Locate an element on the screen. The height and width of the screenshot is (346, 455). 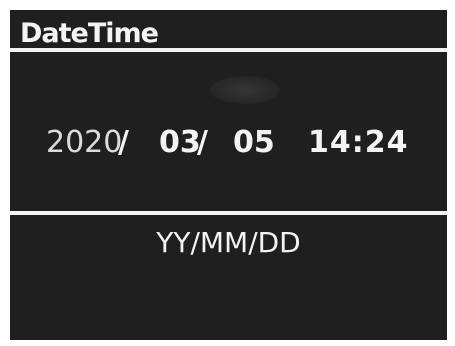
format-divider is located at coordinates (228, 213).